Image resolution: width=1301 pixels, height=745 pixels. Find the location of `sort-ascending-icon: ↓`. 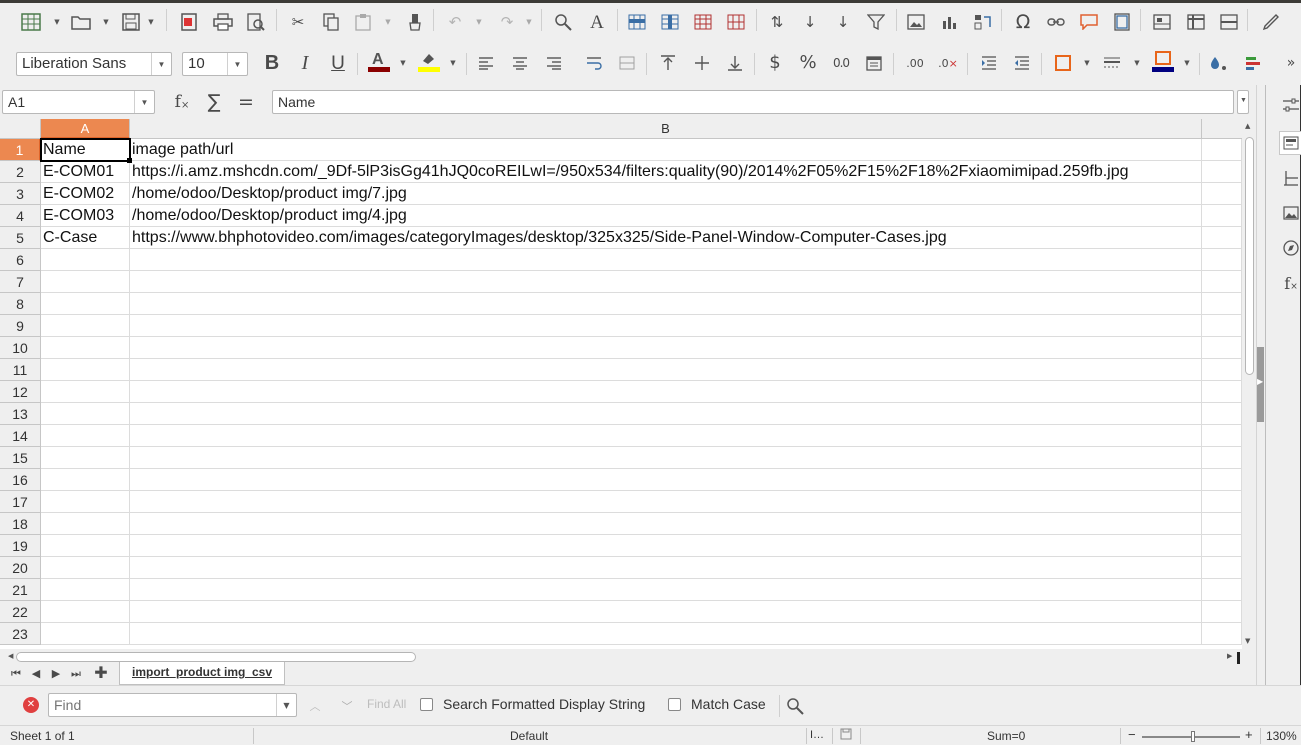

sort-ascending-icon: ↓ is located at coordinates (810, 22).